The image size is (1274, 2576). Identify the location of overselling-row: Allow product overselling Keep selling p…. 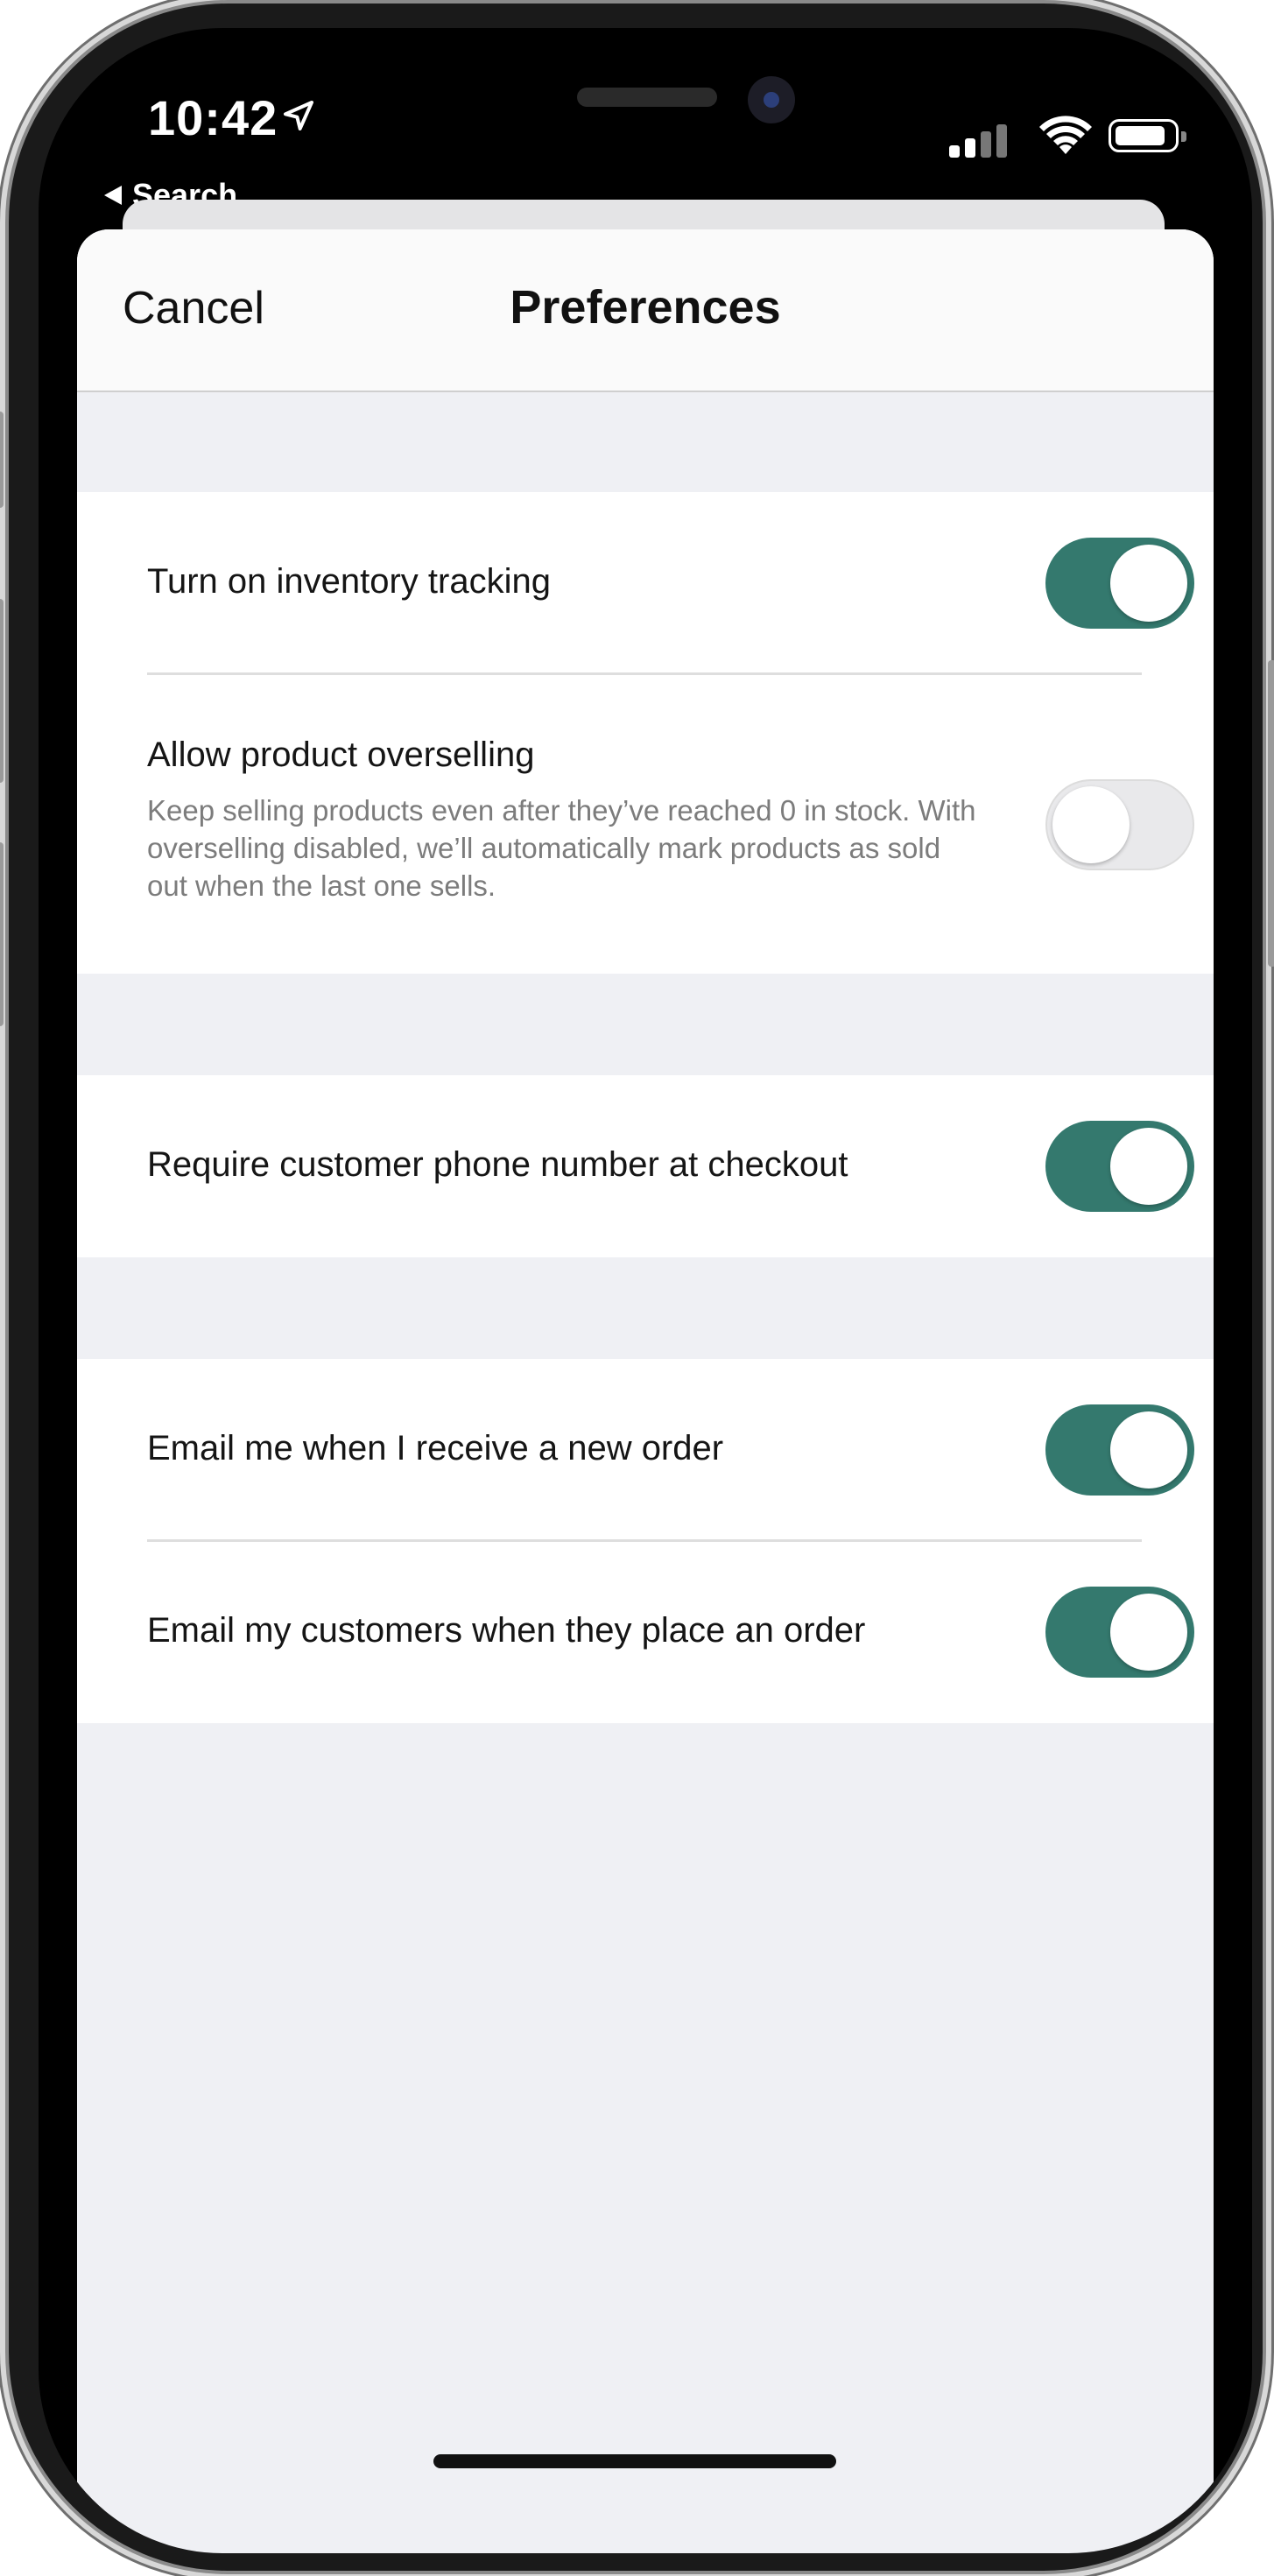
(646, 824).